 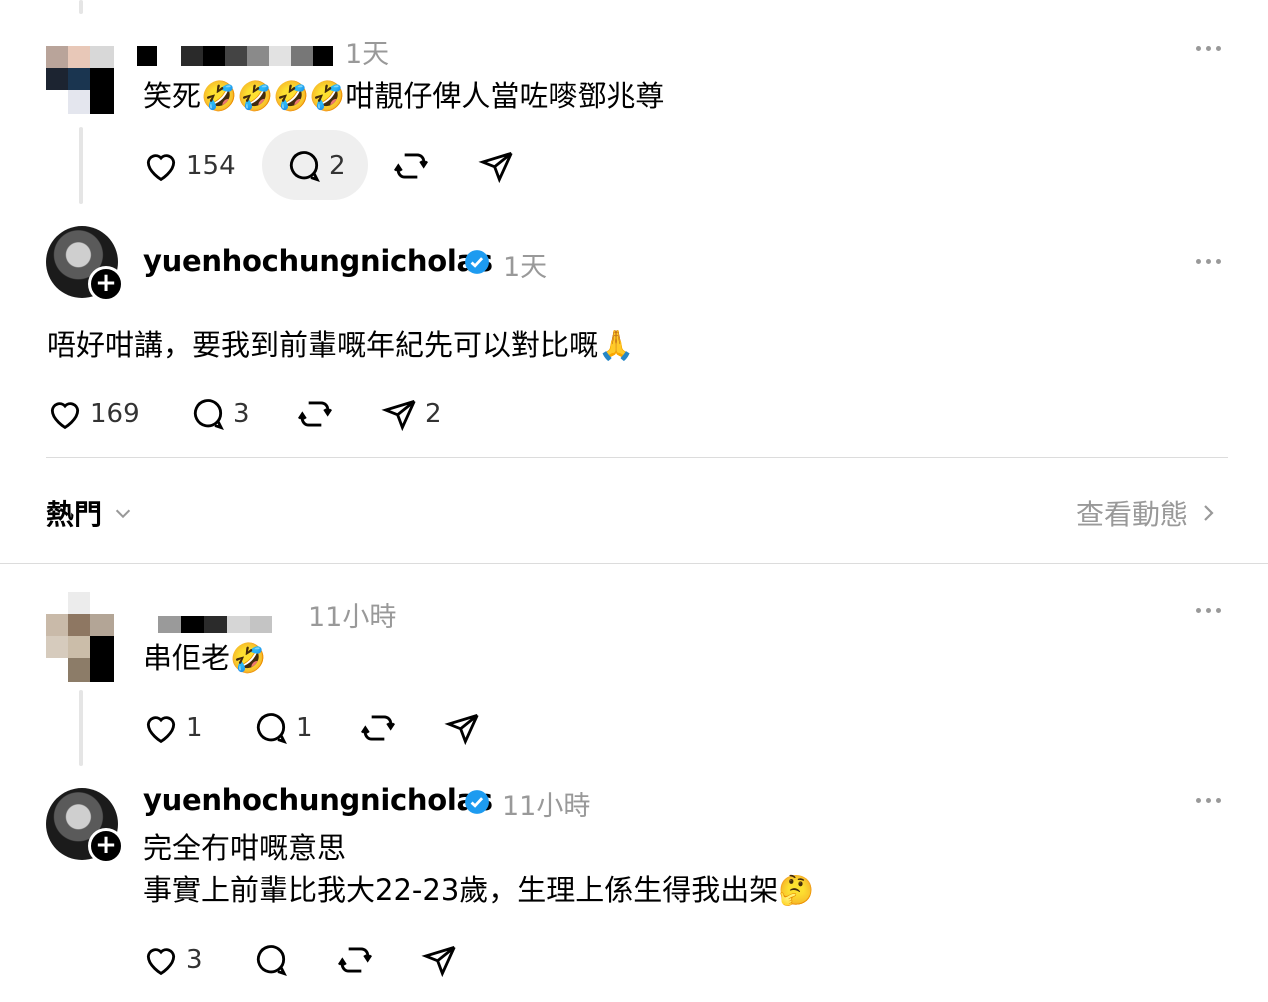 I want to click on reply-button: 1, so click(x=282, y=728).